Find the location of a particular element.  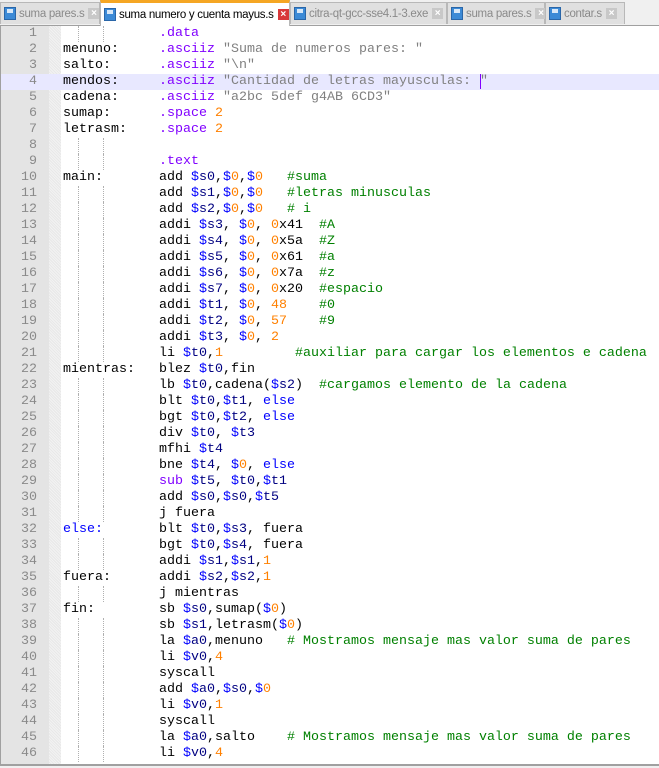

code-text: addi $s1,$s1,1 is located at coordinates (215, 561).